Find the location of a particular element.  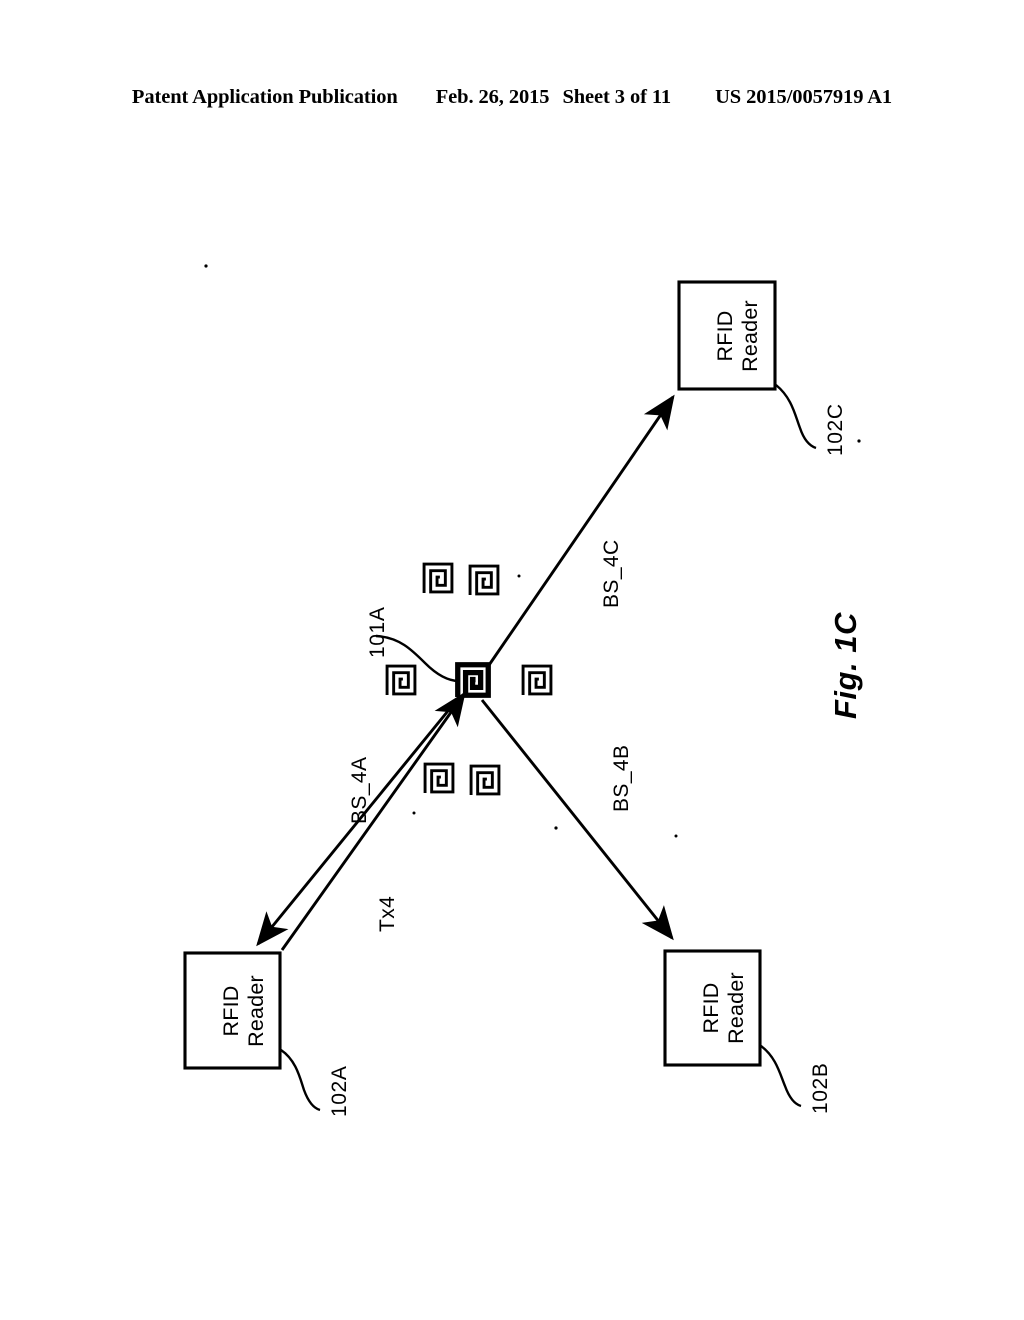

signal-line-bs4a is located at coordinates (355, 826).